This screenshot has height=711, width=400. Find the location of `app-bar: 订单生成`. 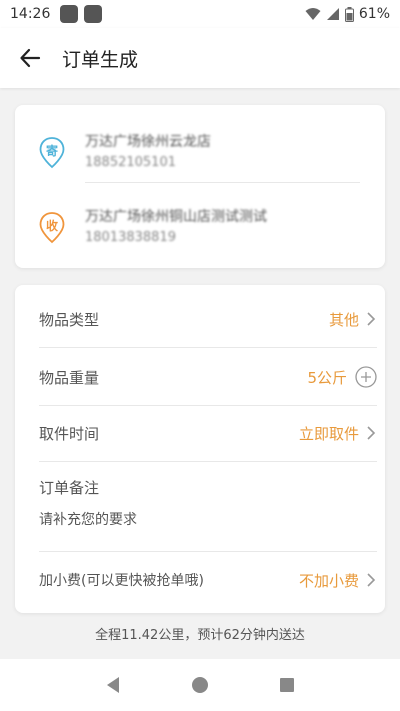

app-bar: 订单生成 is located at coordinates (200, 58).